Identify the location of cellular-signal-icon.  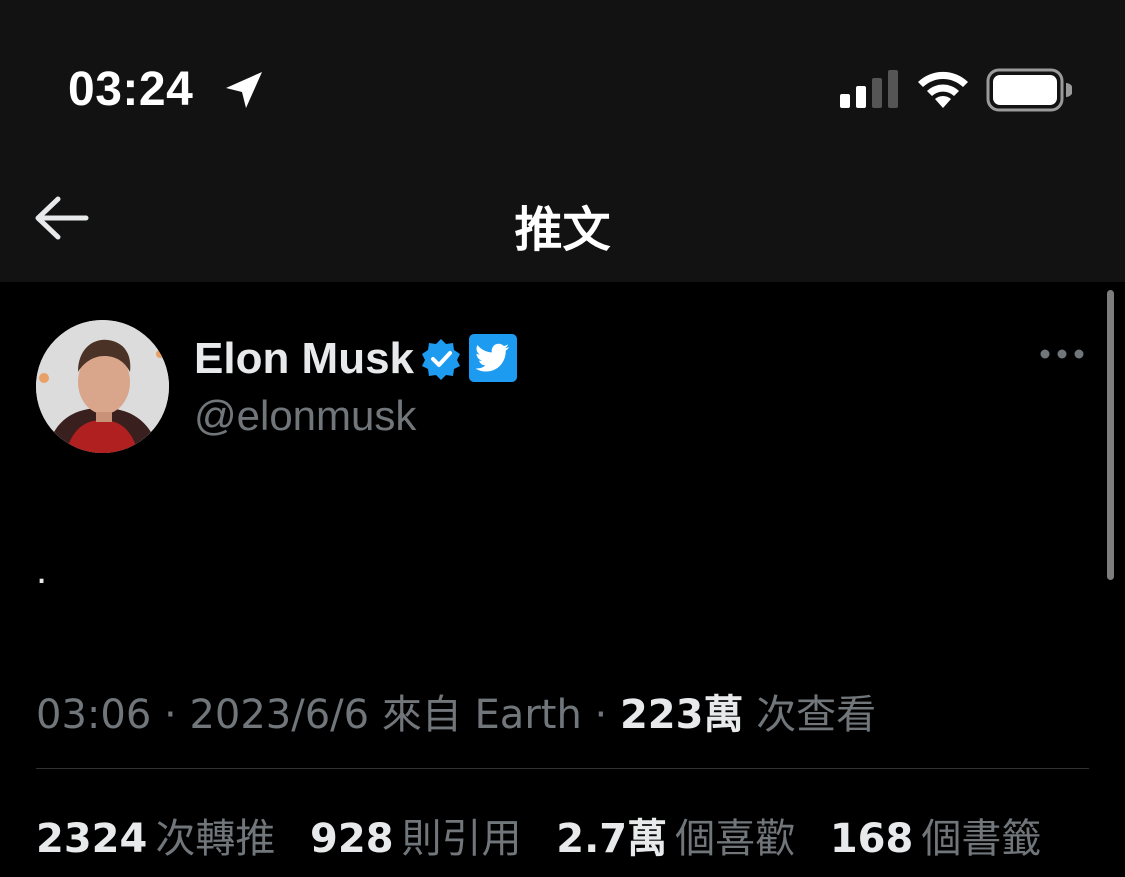
(869, 89).